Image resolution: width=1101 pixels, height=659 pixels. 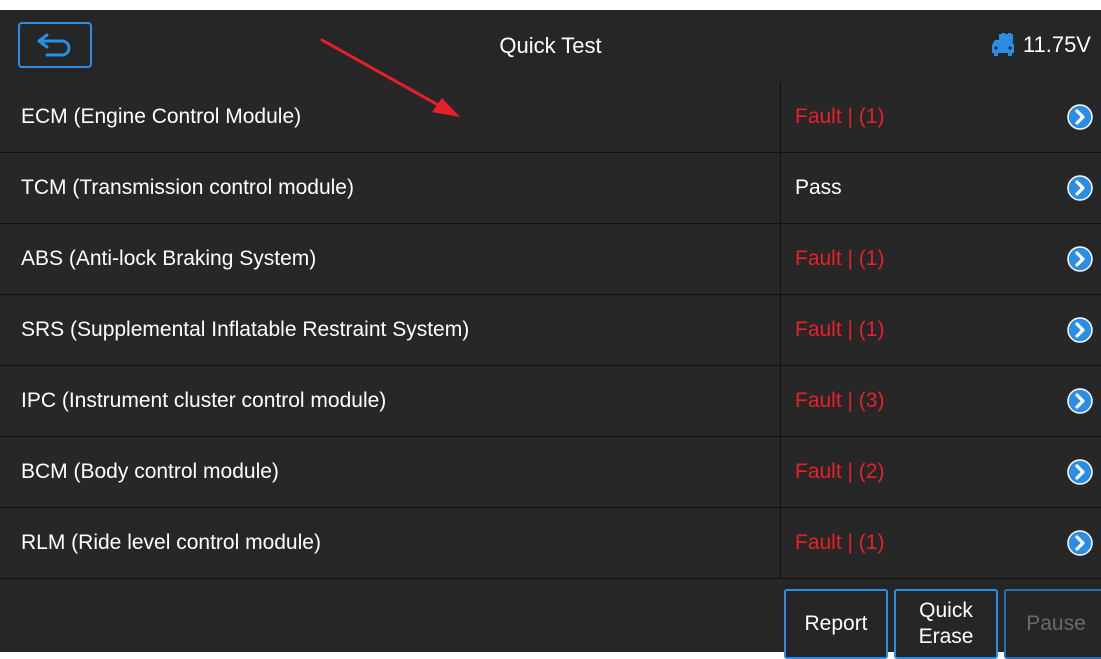 I want to click on module-name: ABS (Anti-lock Braking System), so click(x=169, y=258).